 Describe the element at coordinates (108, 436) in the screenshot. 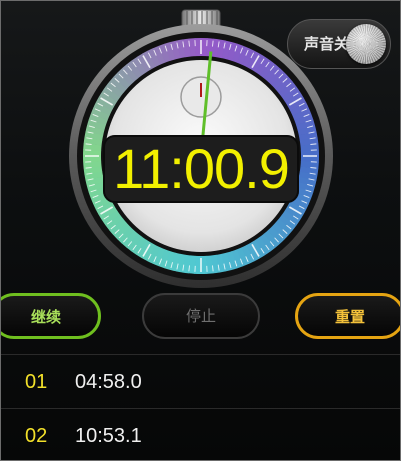

I see `lap-time: 10:53.1` at that location.